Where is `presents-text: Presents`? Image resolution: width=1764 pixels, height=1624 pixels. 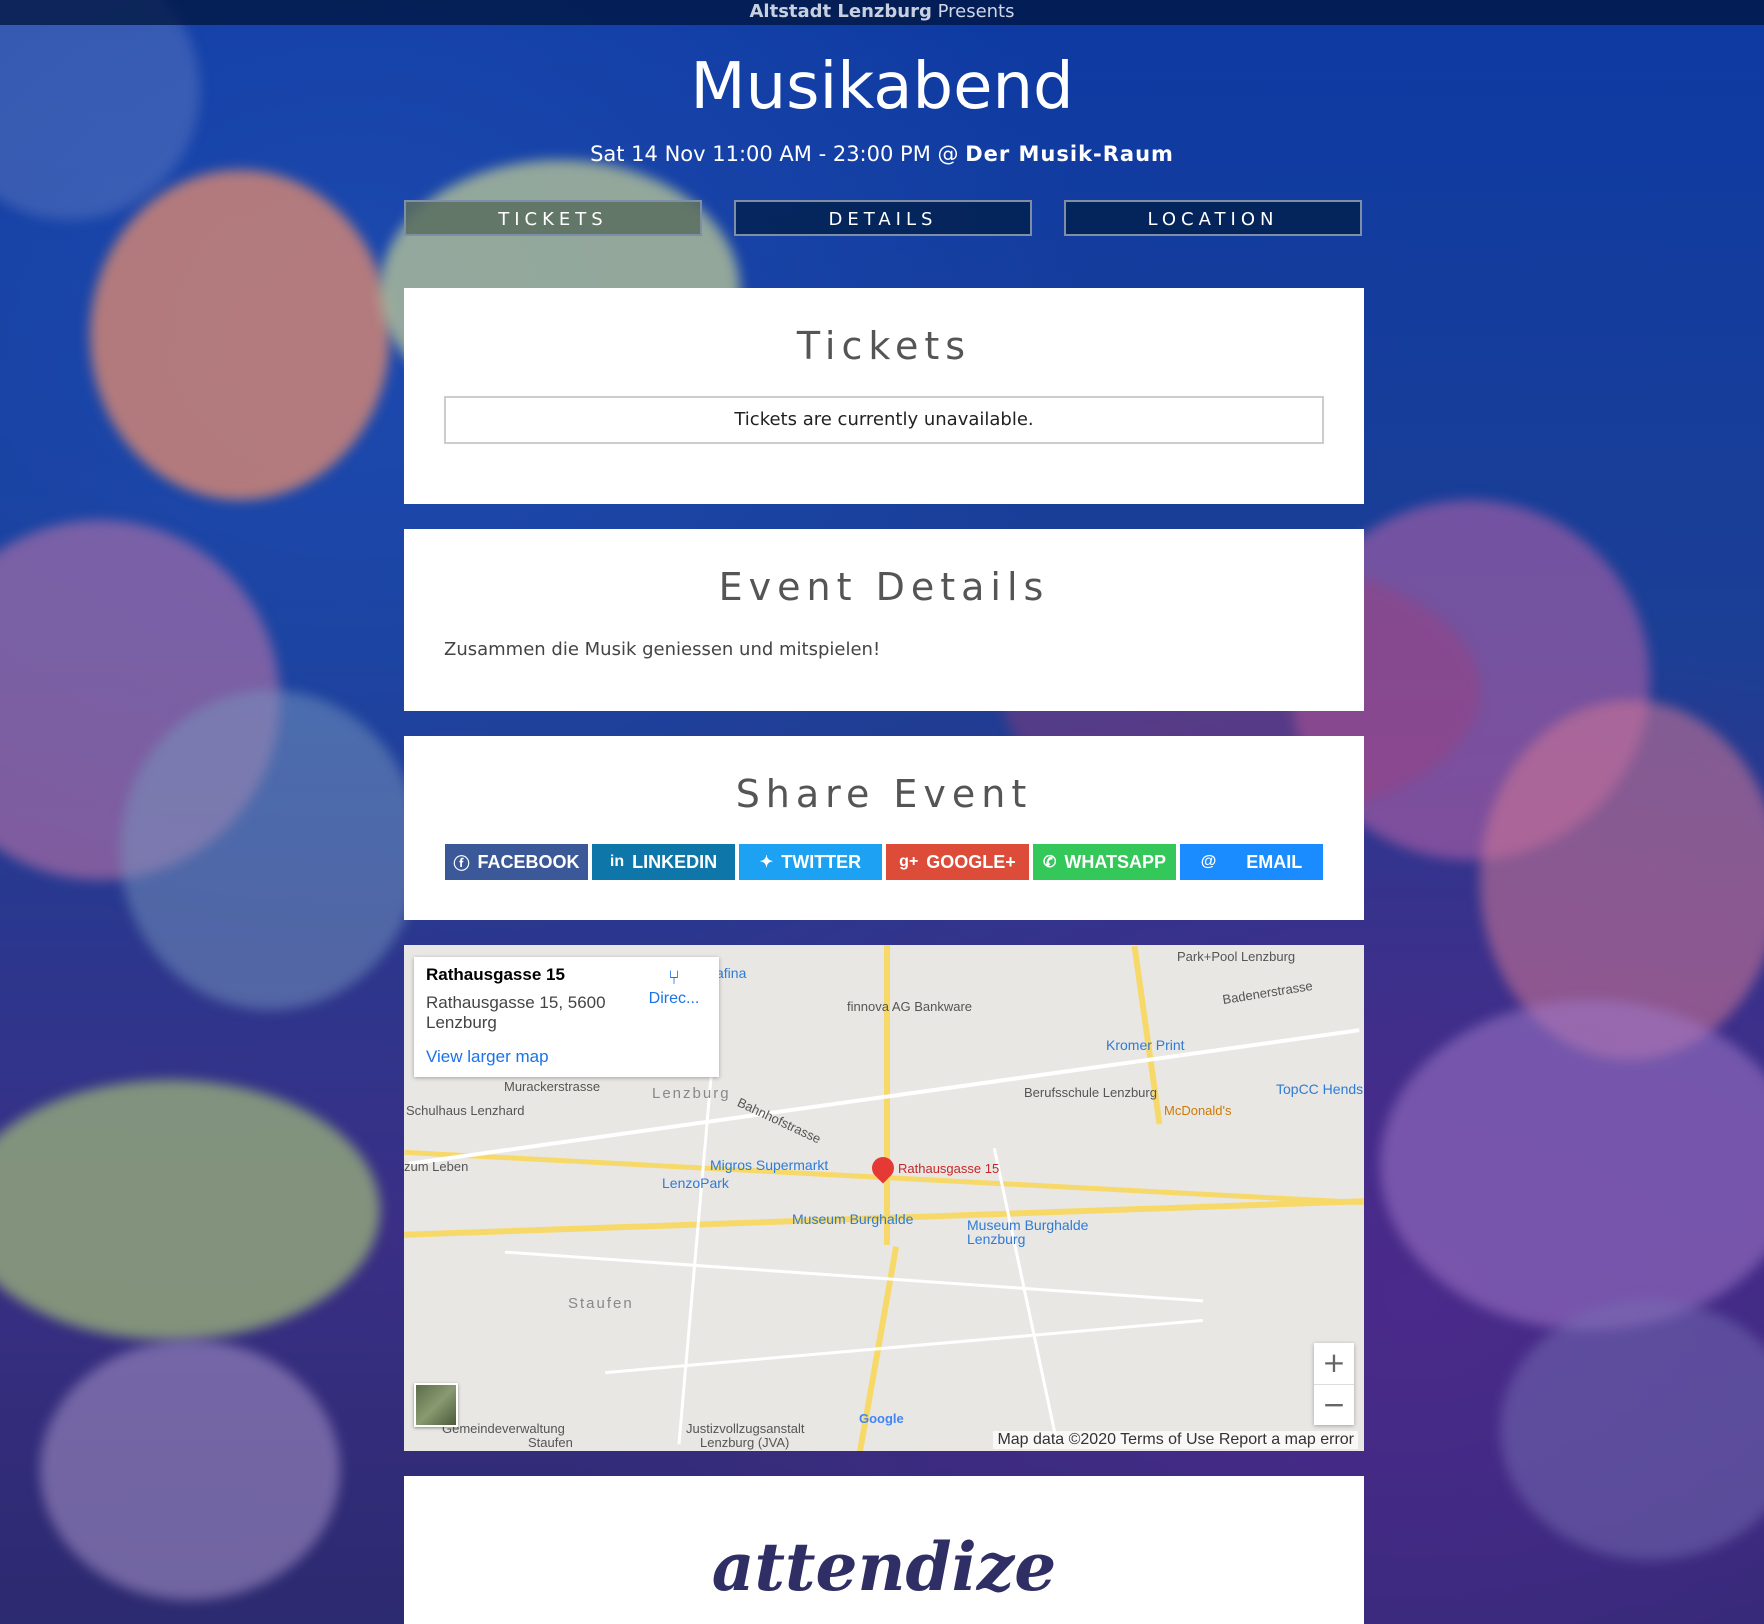
presents-text: Presents is located at coordinates (976, 11).